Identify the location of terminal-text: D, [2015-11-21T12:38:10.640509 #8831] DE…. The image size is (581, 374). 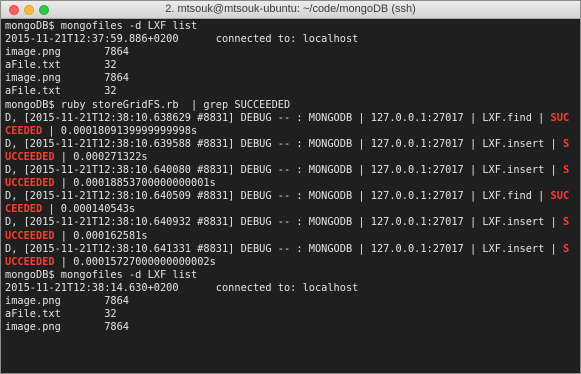
(278, 196).